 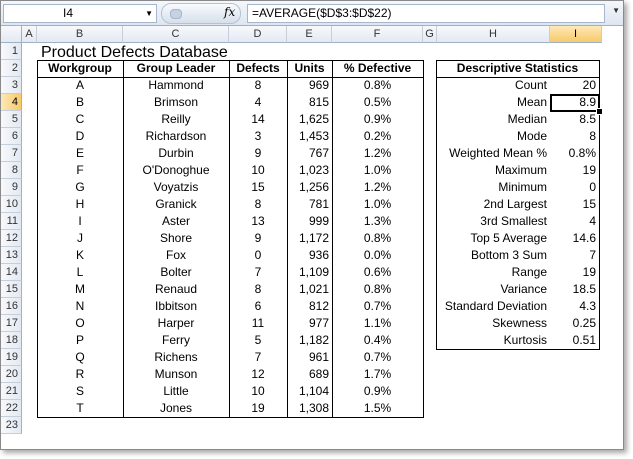 I want to click on table-cell: Fox, so click(x=176, y=255).